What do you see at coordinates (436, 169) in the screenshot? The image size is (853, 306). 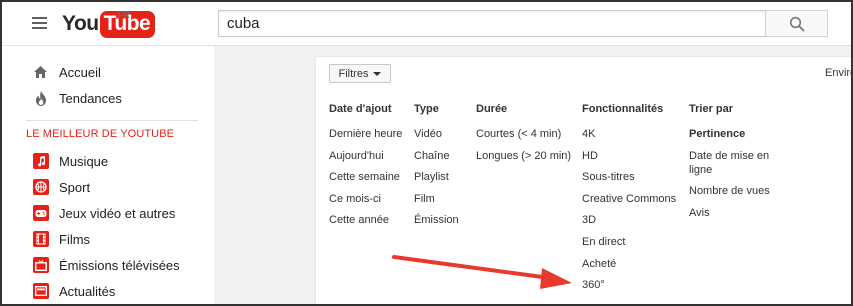 I see `filter-column-type: Type Vidéo Chaîne Playlist Film Émission` at bounding box center [436, 169].